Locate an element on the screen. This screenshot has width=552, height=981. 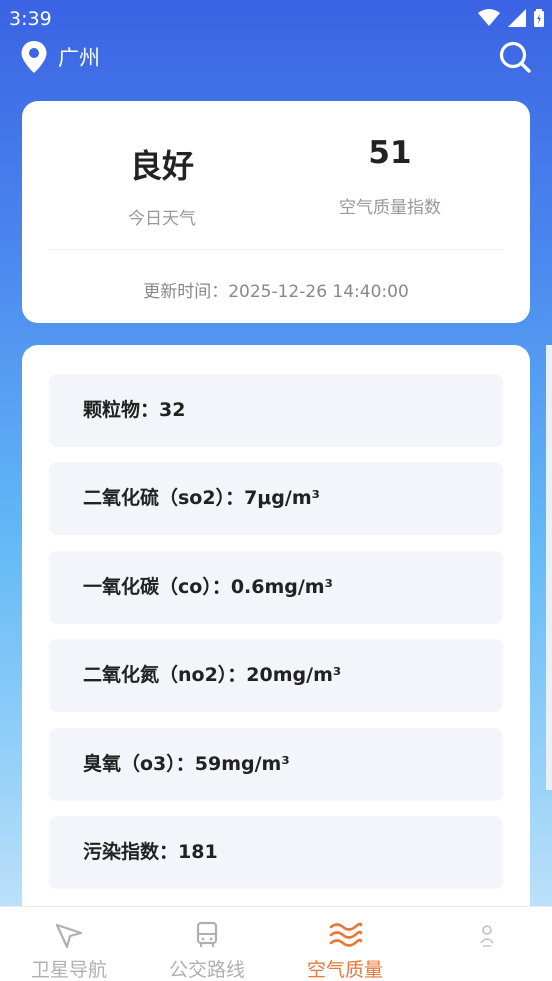
search-icon is located at coordinates (515, 57).